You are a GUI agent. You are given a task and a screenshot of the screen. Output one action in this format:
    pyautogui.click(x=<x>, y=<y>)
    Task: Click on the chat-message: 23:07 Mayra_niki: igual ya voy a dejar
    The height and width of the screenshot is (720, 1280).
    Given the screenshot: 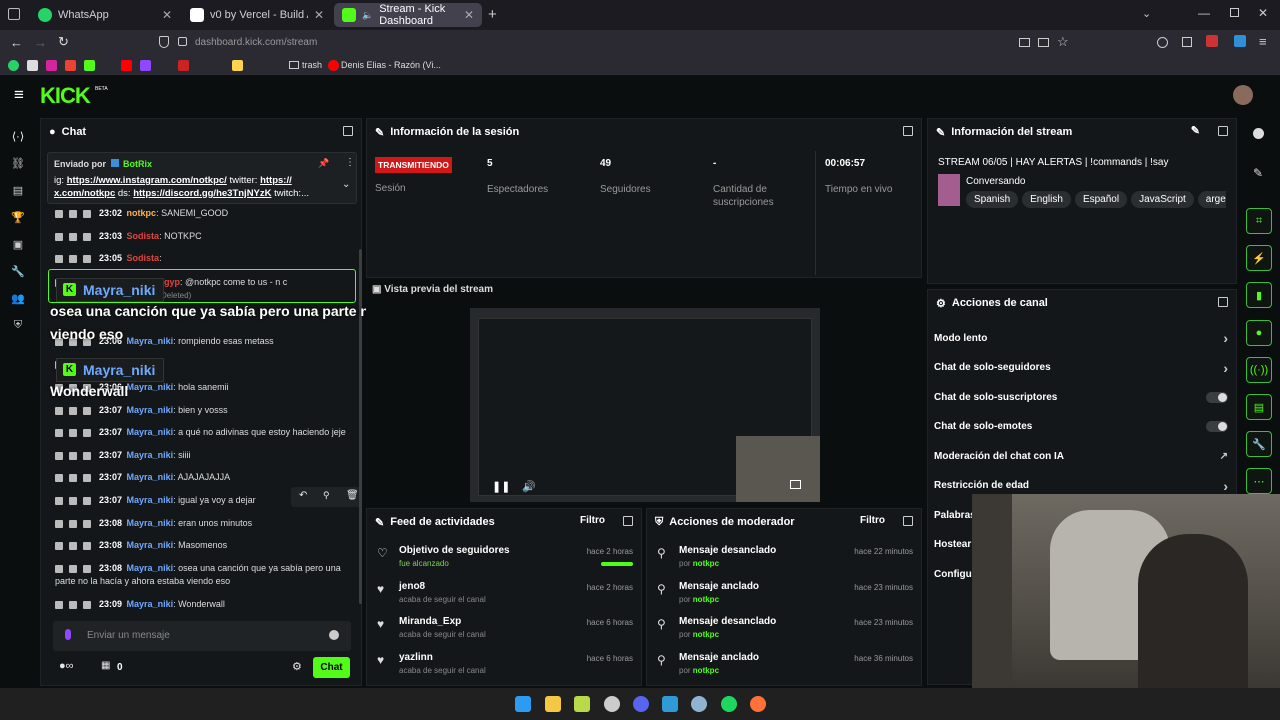 What is the action you would take?
    pyautogui.click(x=155, y=500)
    